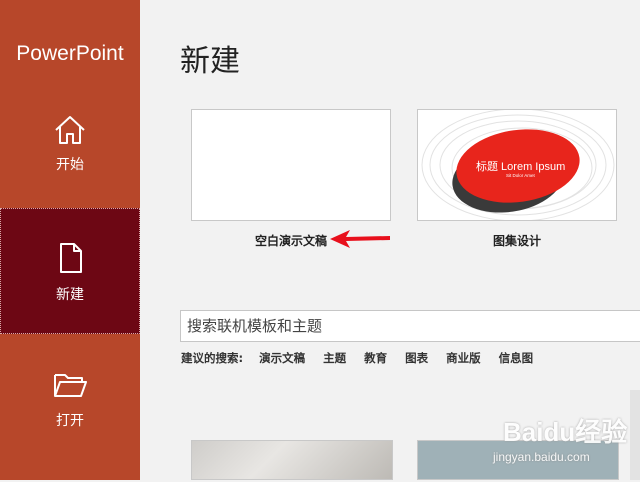  I want to click on baidu-watermark: Baidu经验 jingyan.baidu.com, so click(560, 437).